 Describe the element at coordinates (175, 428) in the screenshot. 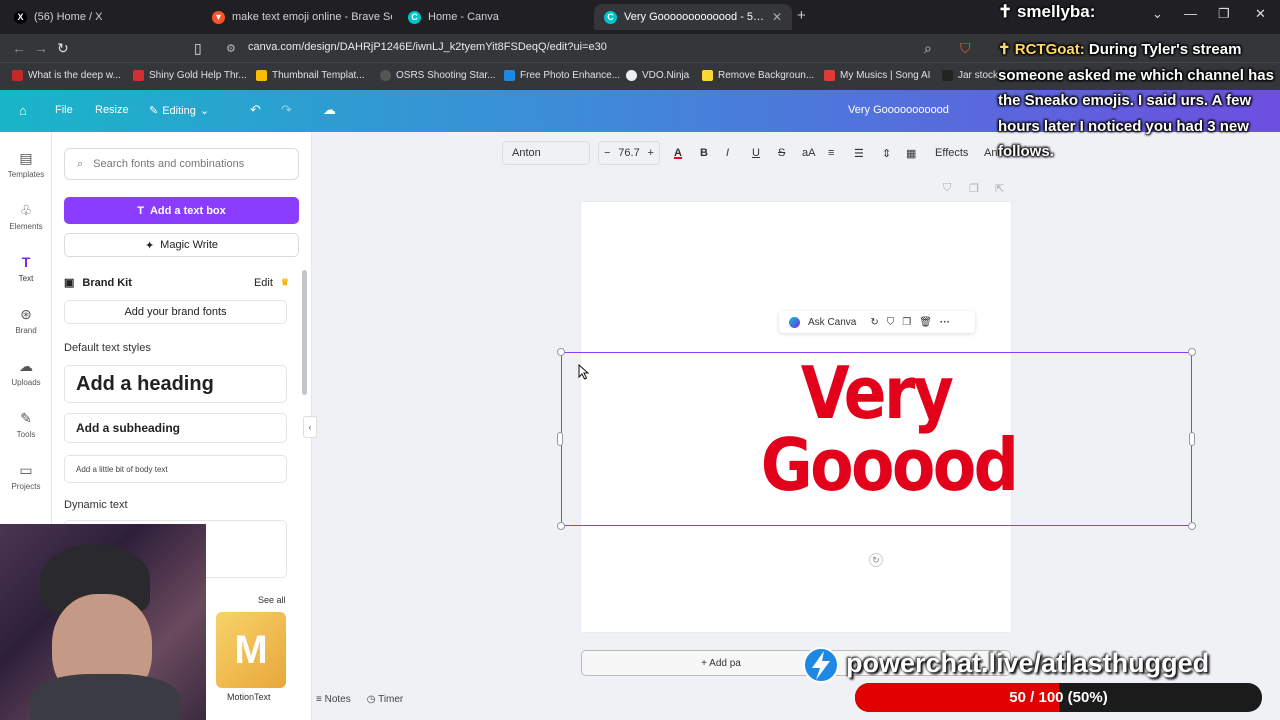

I see `add-subheading-button: Add a subheading` at that location.